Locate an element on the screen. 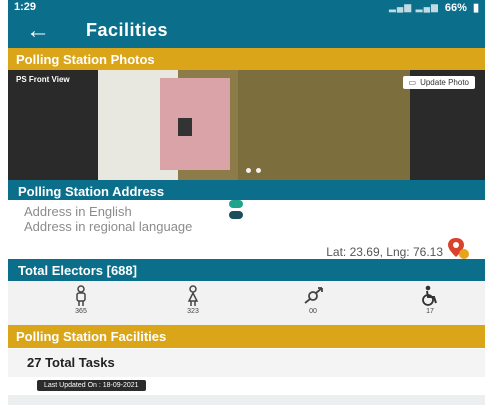 Image resolution: width=493 pixels, height=405 pixels. camera-icon: ▭ is located at coordinates (412, 82).